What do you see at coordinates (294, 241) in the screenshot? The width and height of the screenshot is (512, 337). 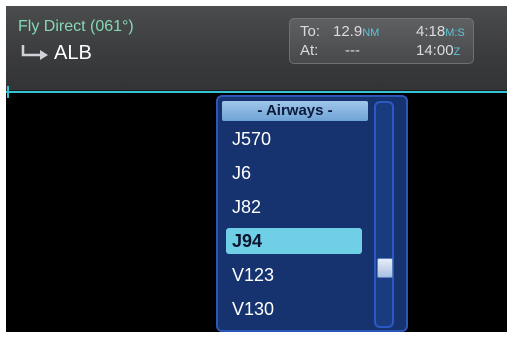 I see `airway-option-selected: J94` at bounding box center [294, 241].